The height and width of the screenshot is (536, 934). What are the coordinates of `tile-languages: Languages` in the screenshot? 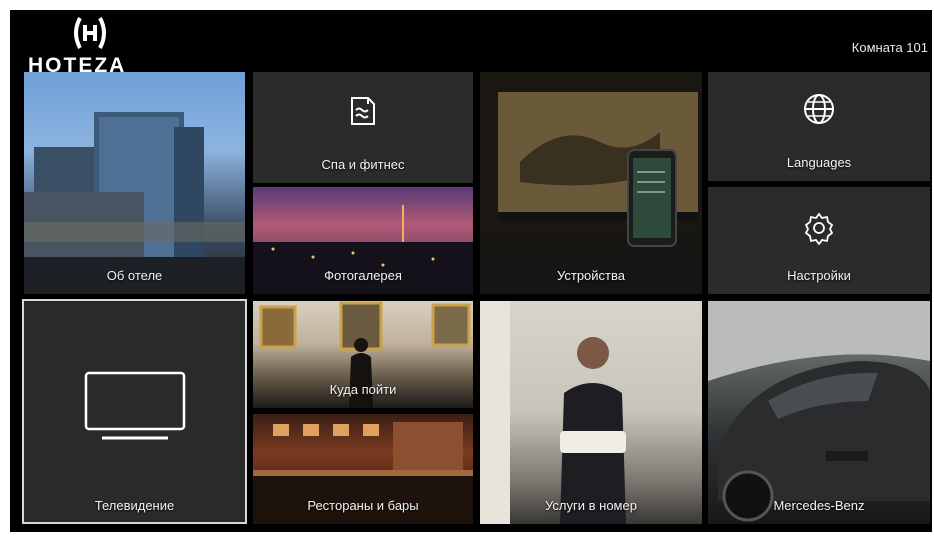 It's located at (819, 126).